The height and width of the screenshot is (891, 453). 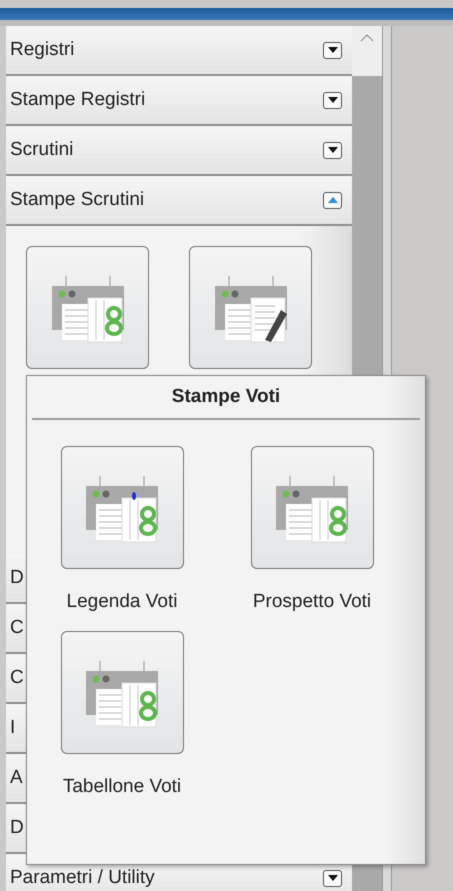 What do you see at coordinates (179, 151) in the screenshot?
I see `accordion-header: Scrutini` at bounding box center [179, 151].